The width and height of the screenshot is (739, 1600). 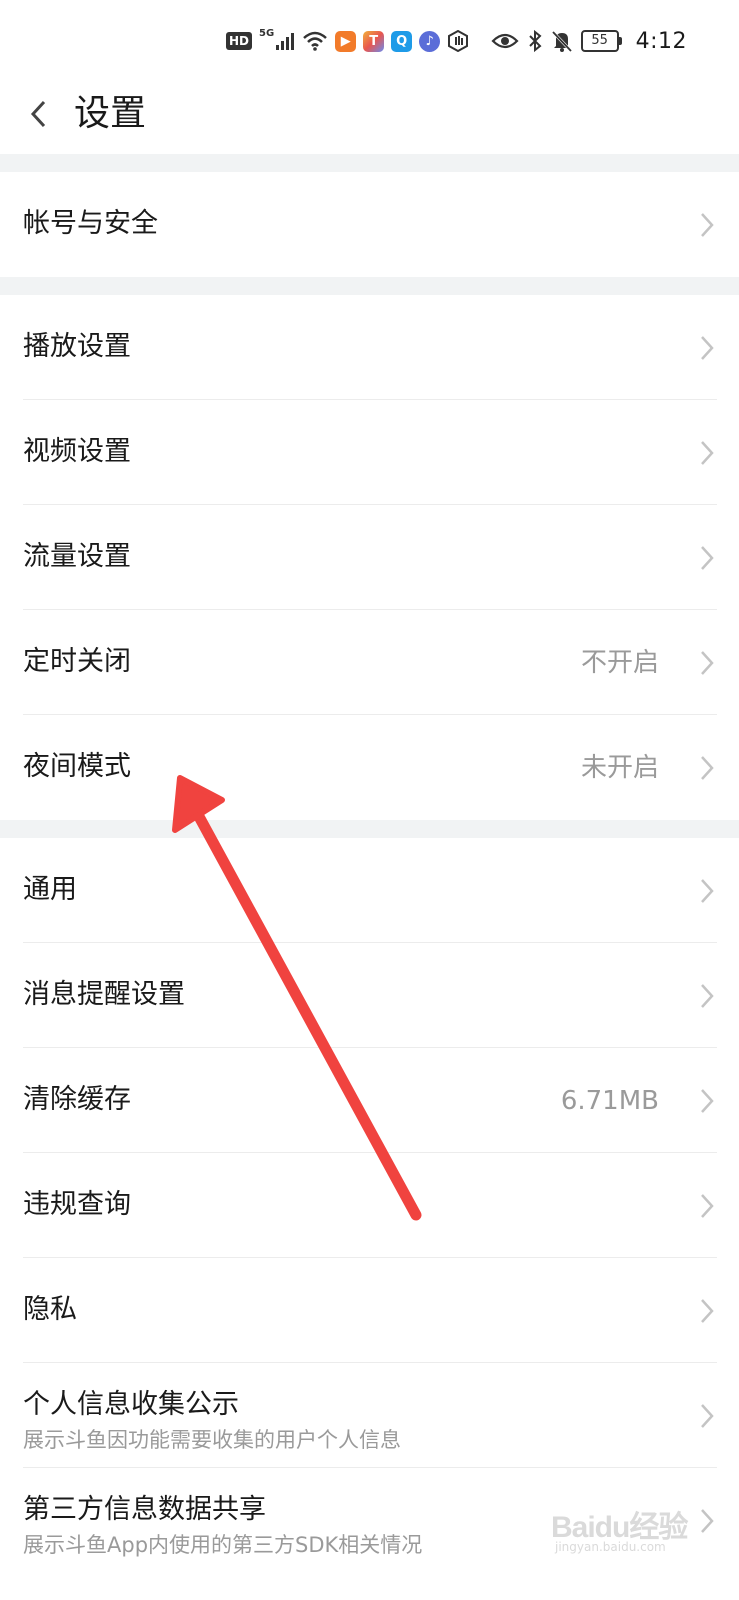 What do you see at coordinates (239, 41) in the screenshot?
I see `hd-icon: HD` at bounding box center [239, 41].